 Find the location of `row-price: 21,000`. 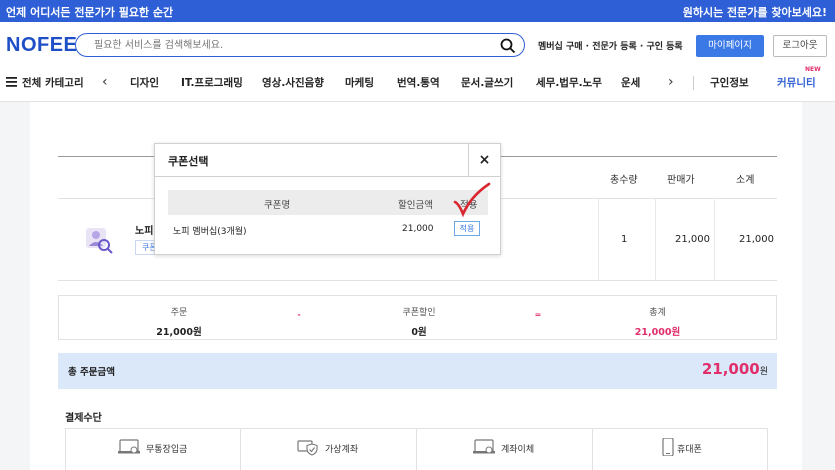

row-price: 21,000 is located at coordinates (692, 239).